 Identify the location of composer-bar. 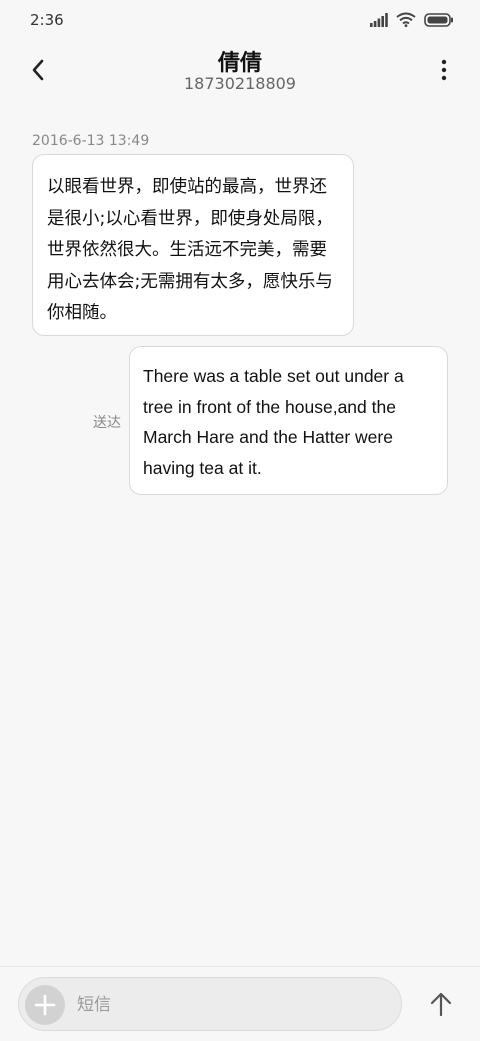
(240, 1003).